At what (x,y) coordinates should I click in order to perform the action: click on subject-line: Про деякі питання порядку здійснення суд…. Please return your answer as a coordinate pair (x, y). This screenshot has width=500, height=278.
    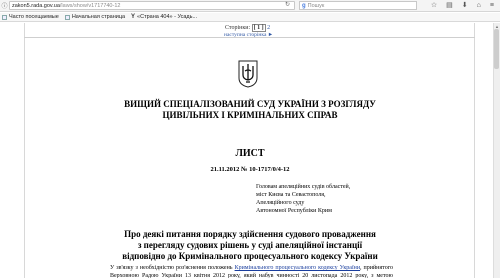
    Looking at the image, I should click on (250, 234).